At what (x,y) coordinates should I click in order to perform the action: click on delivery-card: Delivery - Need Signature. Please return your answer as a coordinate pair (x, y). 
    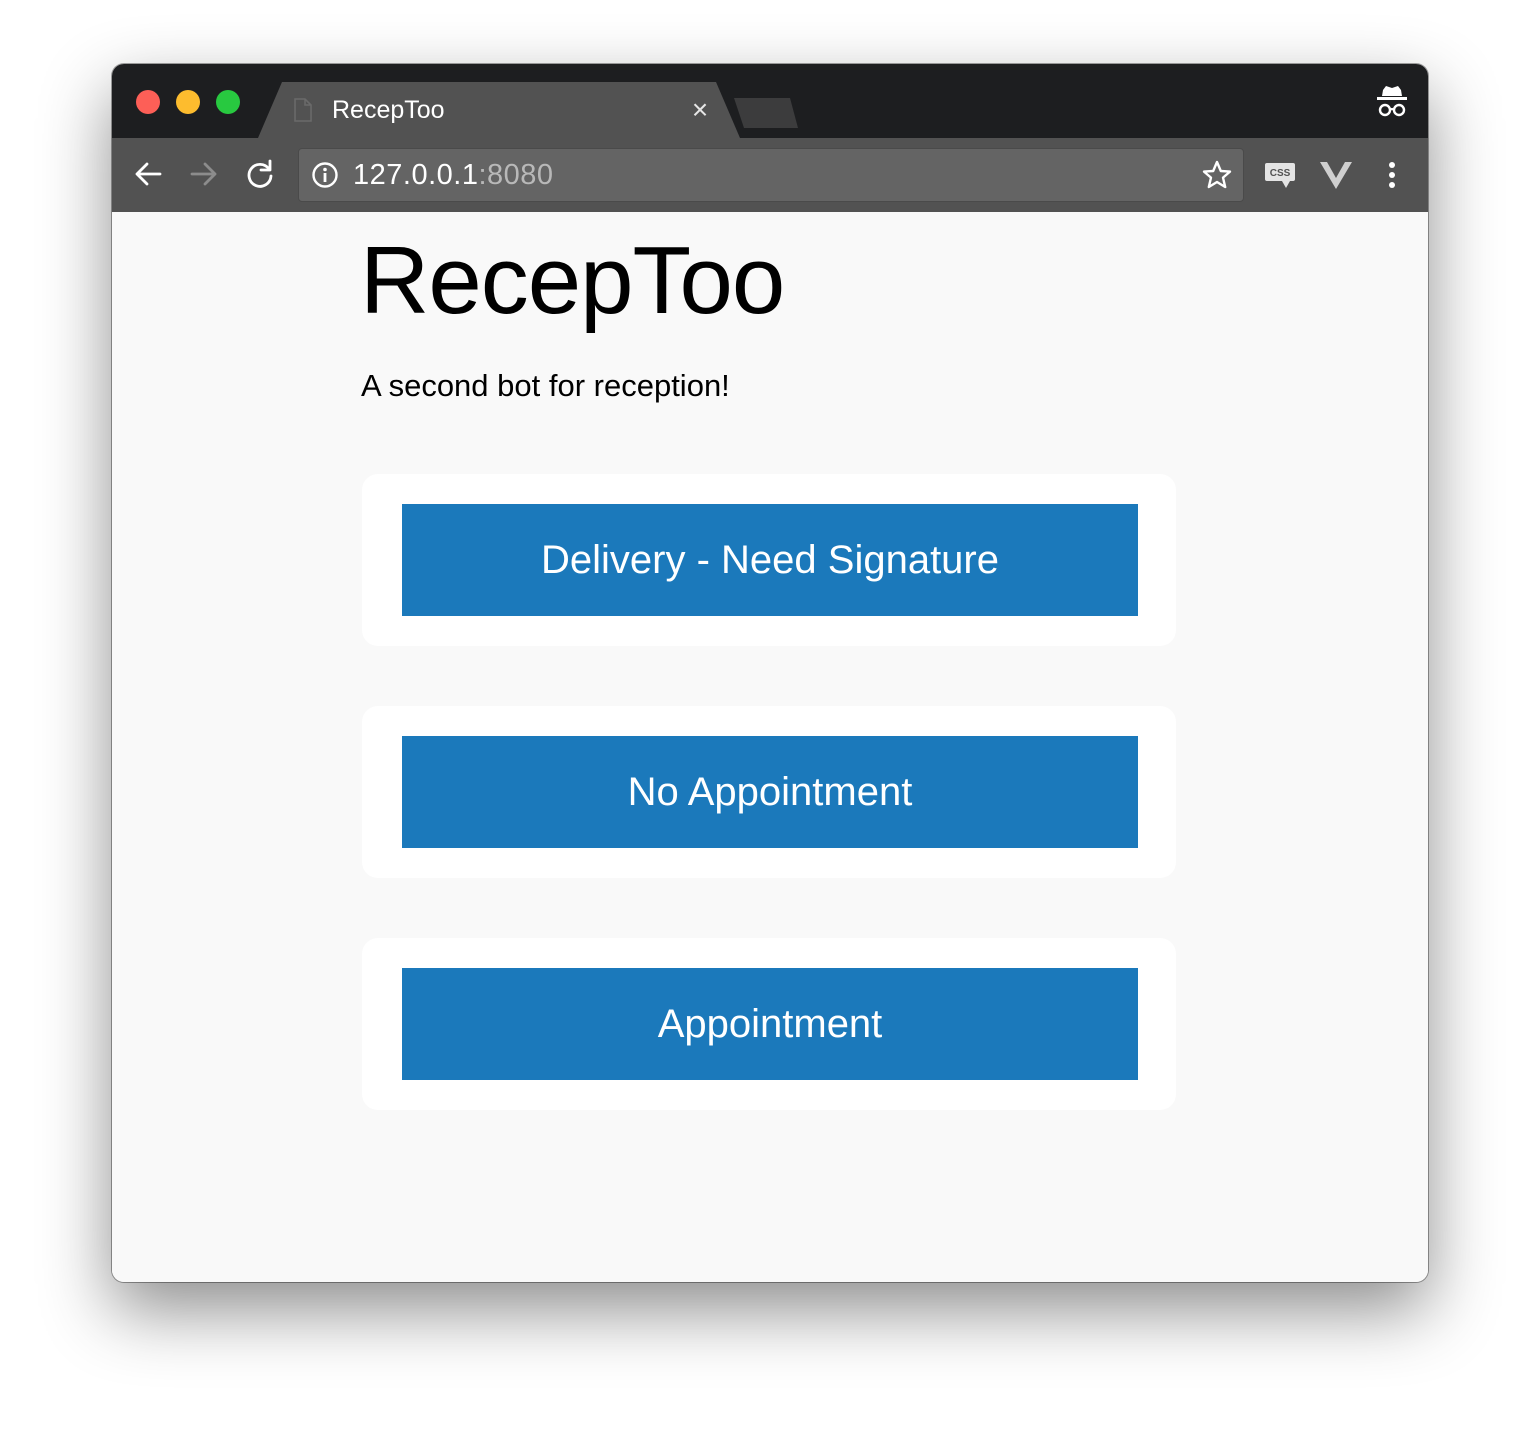
    Looking at the image, I should click on (769, 560).